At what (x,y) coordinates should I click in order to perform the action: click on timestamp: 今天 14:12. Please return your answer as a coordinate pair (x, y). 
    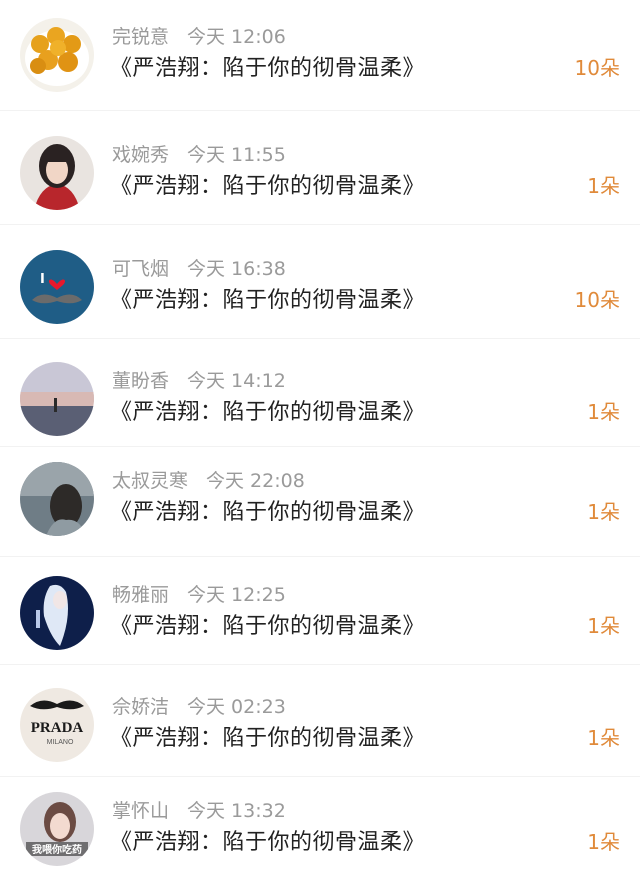
    Looking at the image, I should click on (236, 381).